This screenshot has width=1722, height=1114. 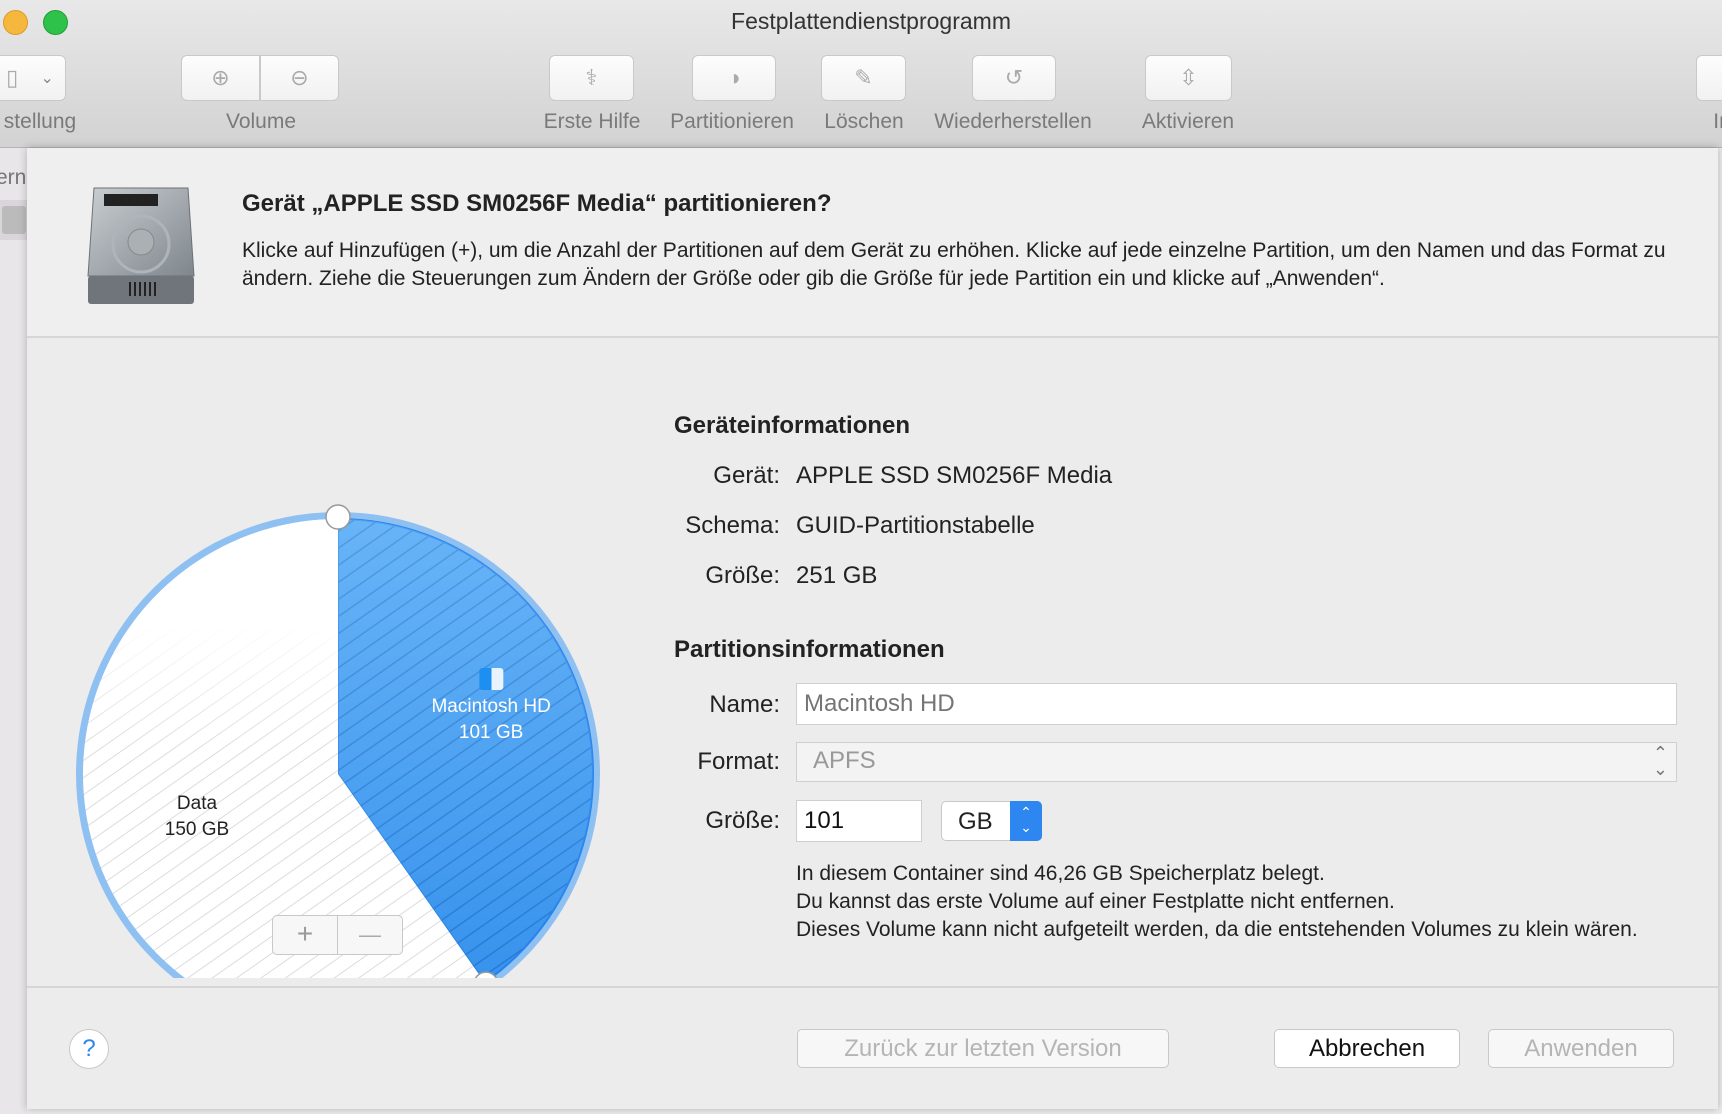 I want to click on device-size-value: 251 GB, so click(x=837, y=575).